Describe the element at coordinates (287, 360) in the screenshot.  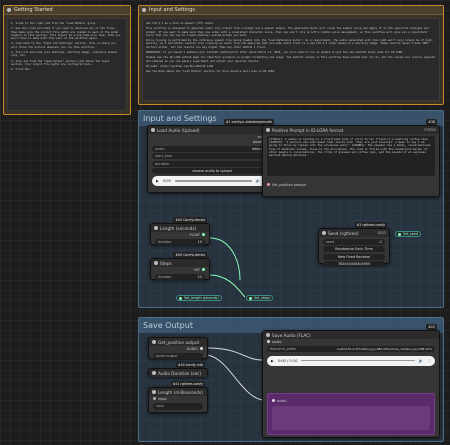
I see `player-time: 0:00 / 0:10` at that location.